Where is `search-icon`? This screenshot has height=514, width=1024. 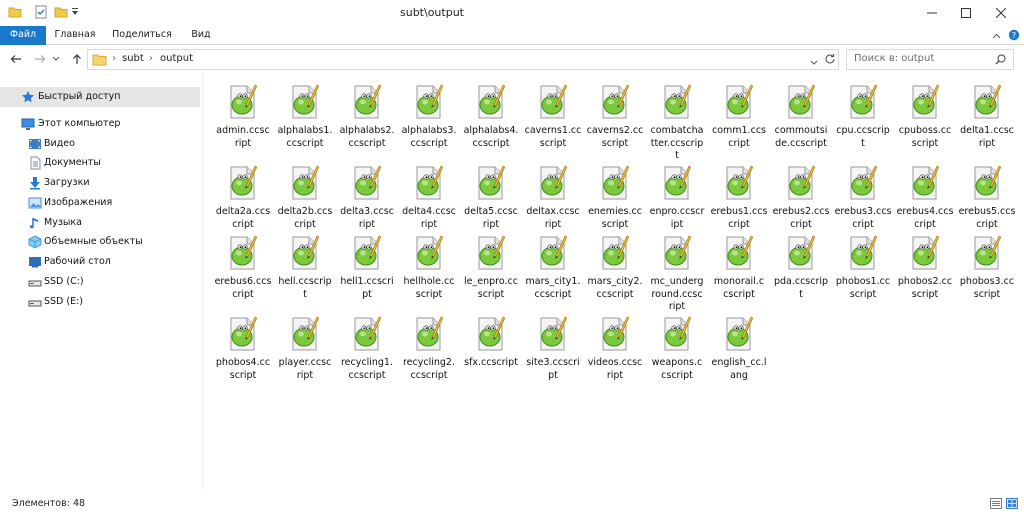
search-icon is located at coordinates (1000, 61).